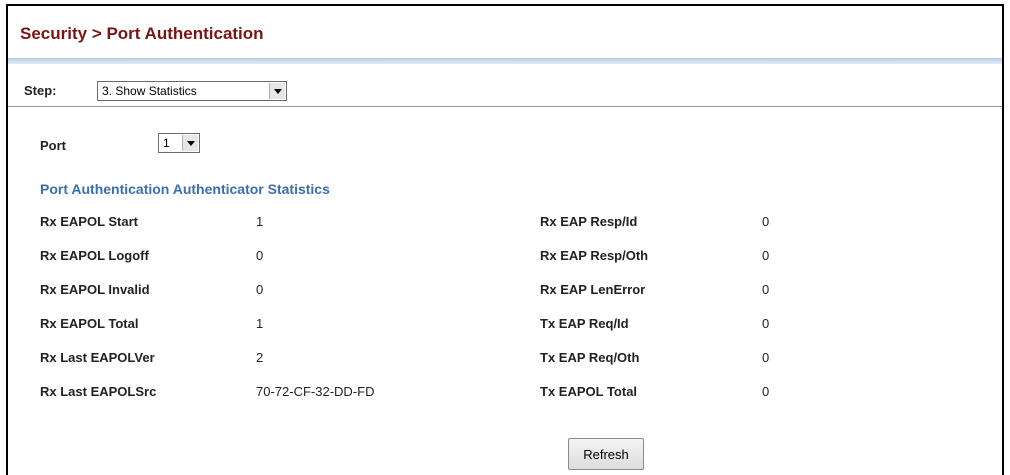 The image size is (1010, 475). Describe the element at coordinates (179, 143) in the screenshot. I see `port-select: 1` at that location.